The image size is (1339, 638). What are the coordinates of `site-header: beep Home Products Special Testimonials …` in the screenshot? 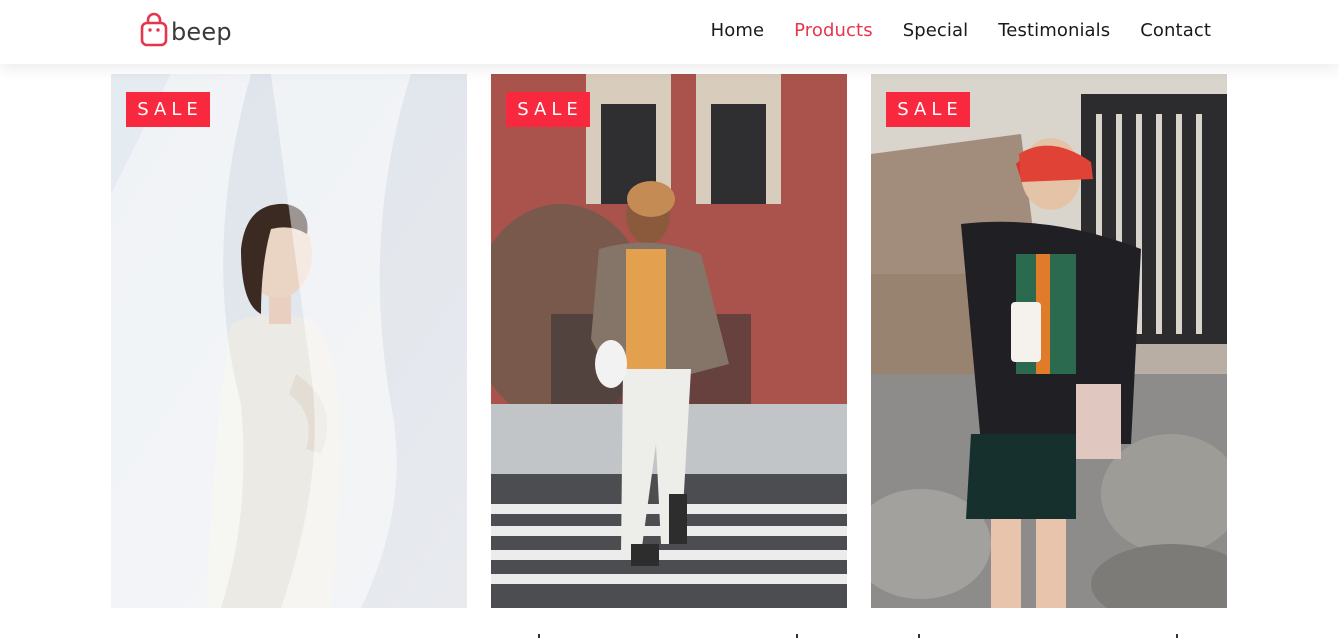 It's located at (669, 32).